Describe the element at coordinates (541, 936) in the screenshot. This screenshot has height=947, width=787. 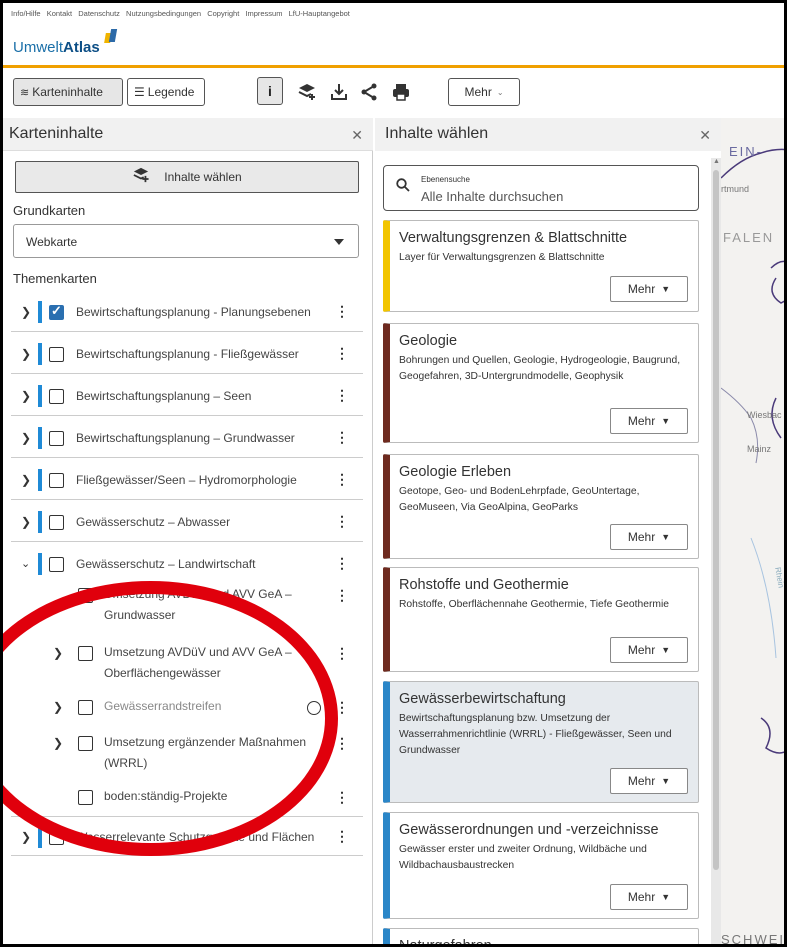
I see `category-card: Naturgefahren` at that location.